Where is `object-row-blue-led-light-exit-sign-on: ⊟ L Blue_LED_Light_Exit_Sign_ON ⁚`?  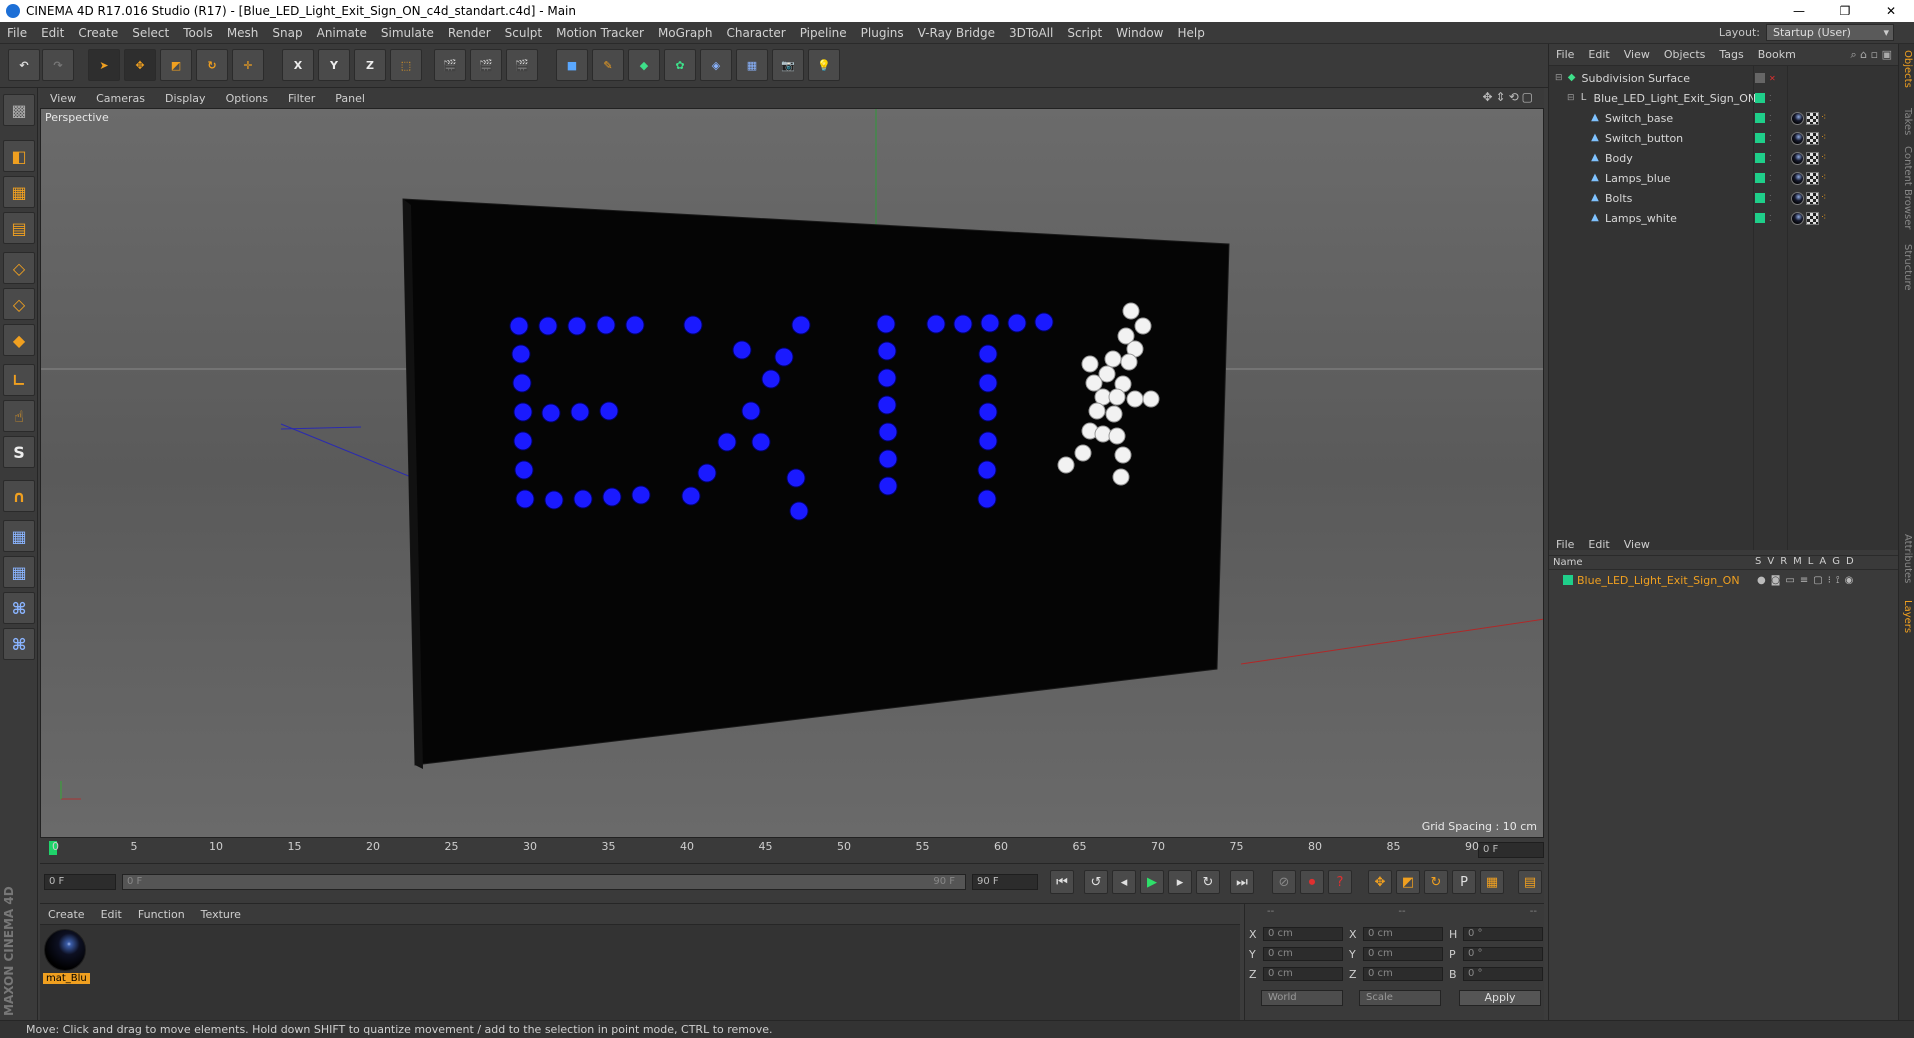
object-row-blue-led-light-exit-sign-on: ⊟ L Blue_LED_Light_Exit_Sign_ON ⁚ is located at coordinates (1724, 98).